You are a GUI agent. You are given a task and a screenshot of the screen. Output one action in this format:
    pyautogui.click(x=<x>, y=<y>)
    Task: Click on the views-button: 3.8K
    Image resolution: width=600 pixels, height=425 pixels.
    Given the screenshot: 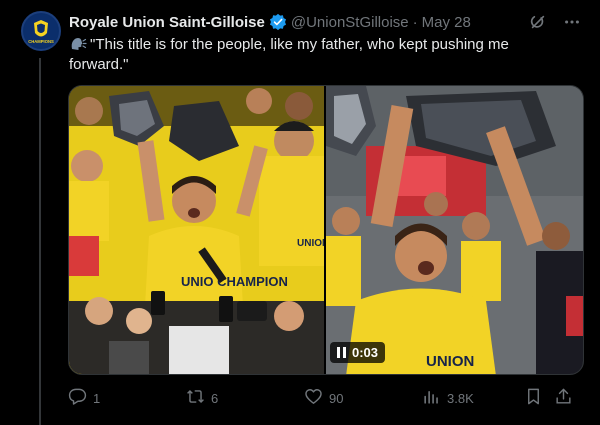 What is the action you would take?
    pyautogui.click(x=473, y=398)
    